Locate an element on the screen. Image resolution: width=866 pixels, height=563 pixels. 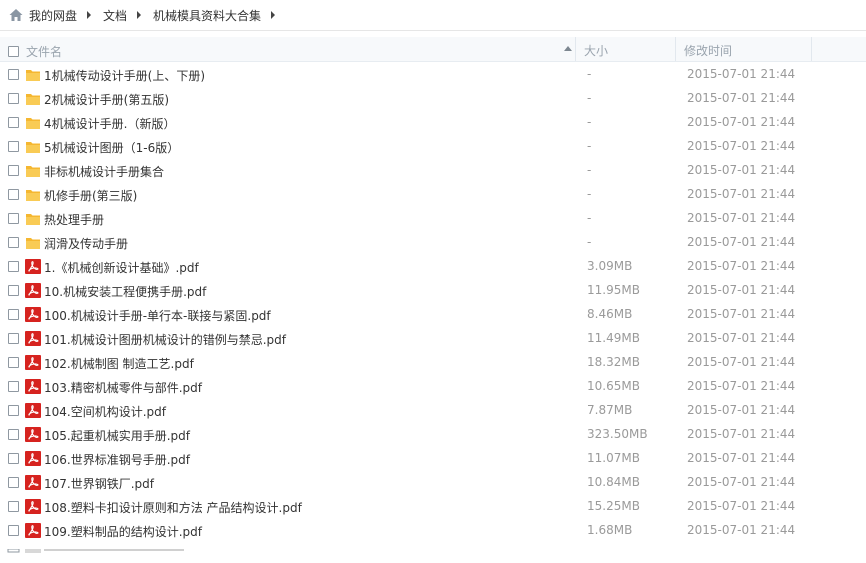
file-row: 1.《机械创新设计基础》.pdf 3.09MB 2015-07-01 21:44 is located at coordinates (433, 267).